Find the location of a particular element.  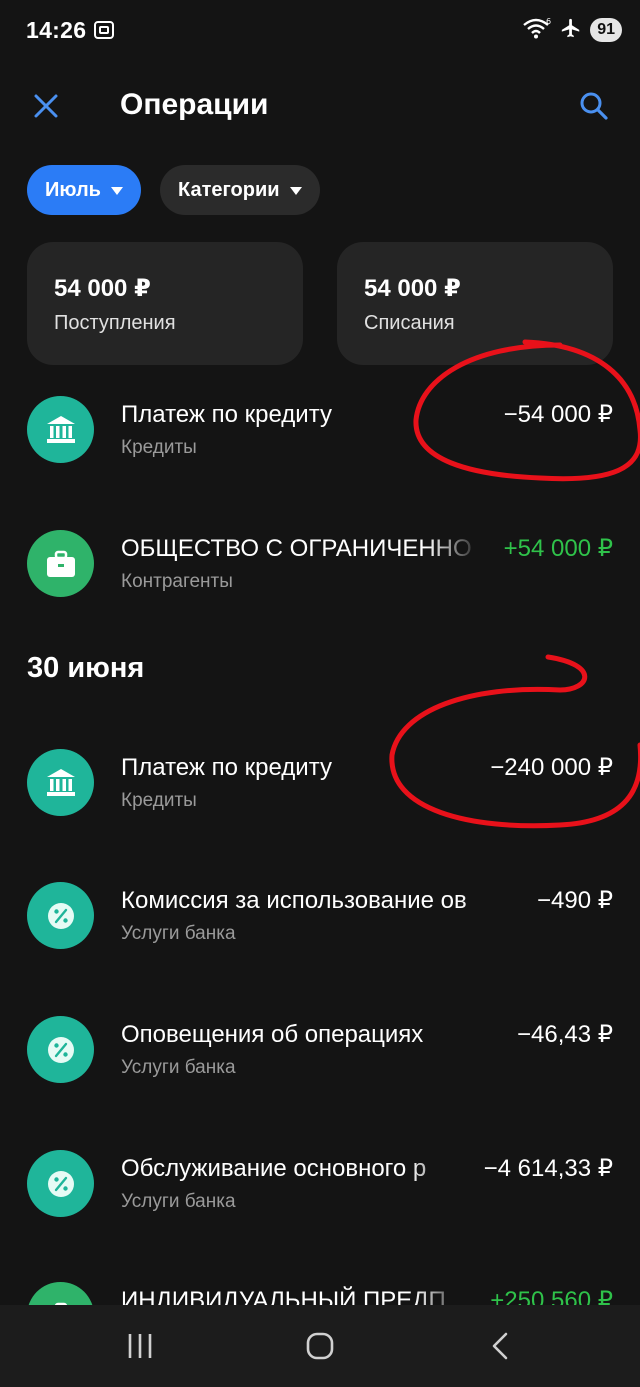

transaction-amount: −490 ₽ is located at coordinates (575, 900).